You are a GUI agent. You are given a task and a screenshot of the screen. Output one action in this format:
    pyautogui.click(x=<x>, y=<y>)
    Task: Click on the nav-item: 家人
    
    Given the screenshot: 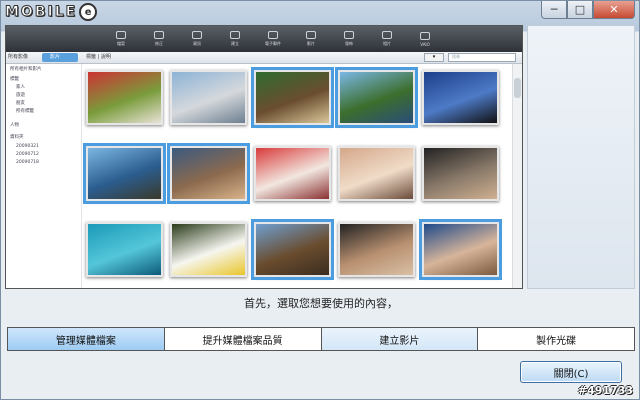 What is the action you would take?
    pyautogui.click(x=20, y=87)
    